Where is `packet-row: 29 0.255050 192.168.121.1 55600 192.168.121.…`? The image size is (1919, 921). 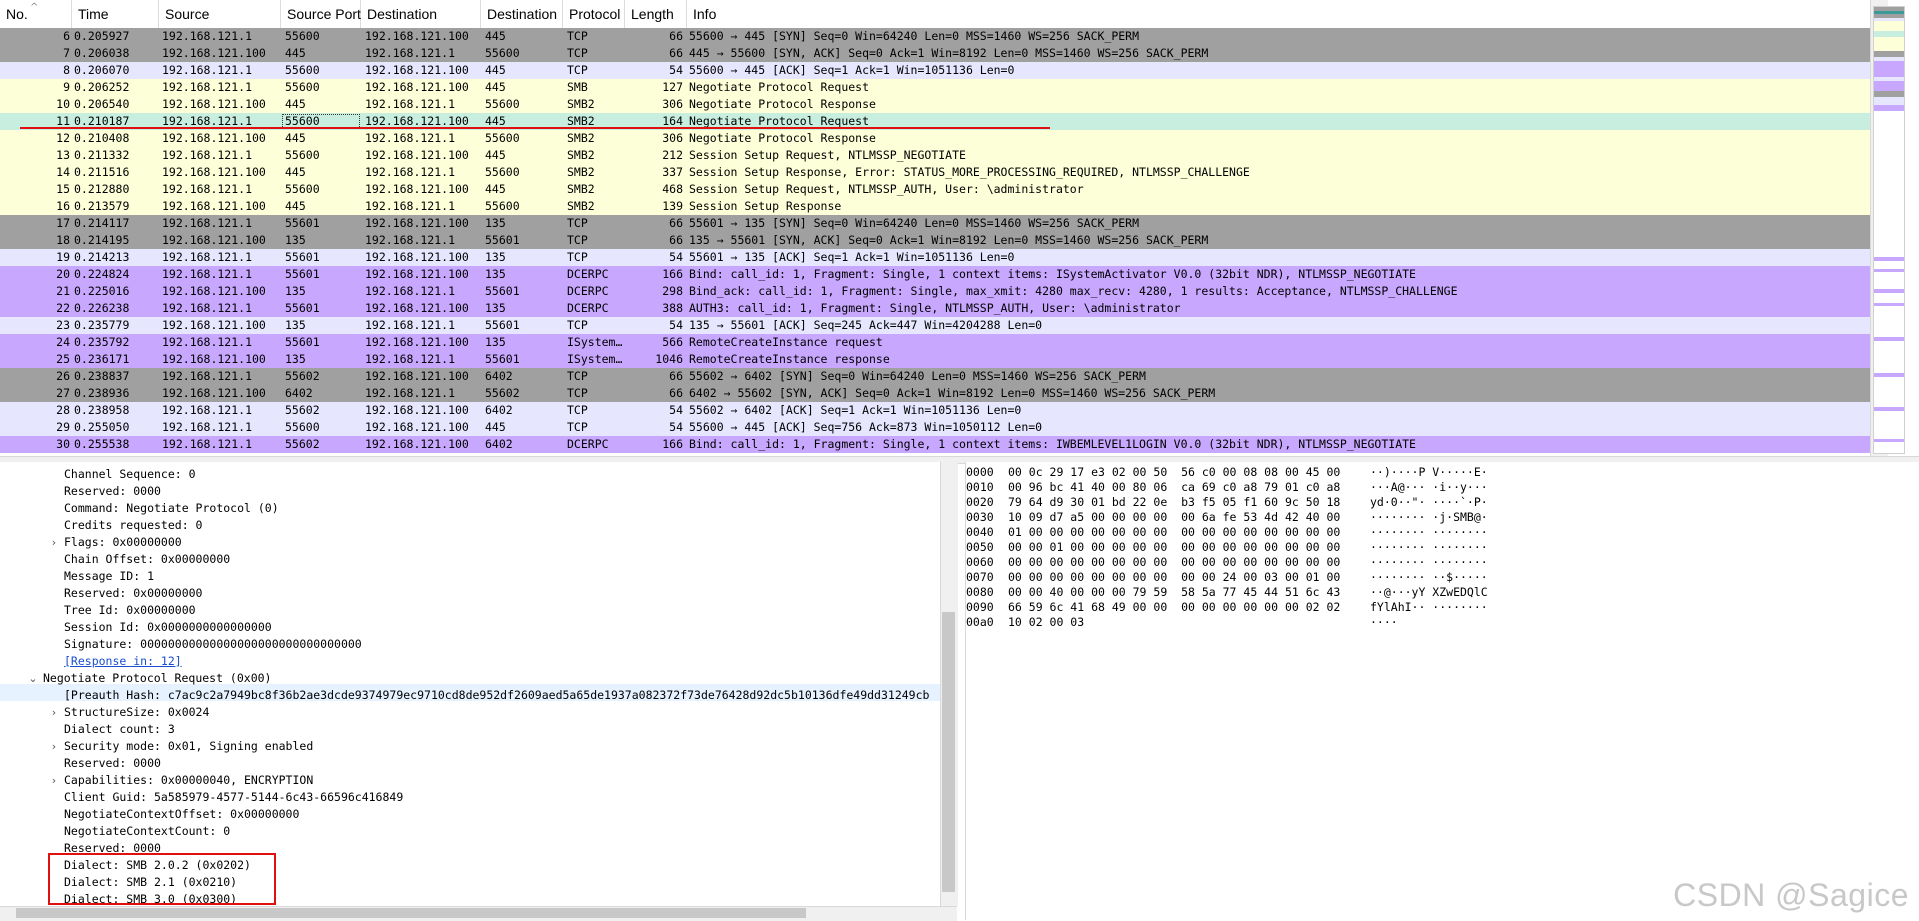
packet-row: 29 0.255050 192.168.121.1 55600 192.168.121.… is located at coordinates (935, 427).